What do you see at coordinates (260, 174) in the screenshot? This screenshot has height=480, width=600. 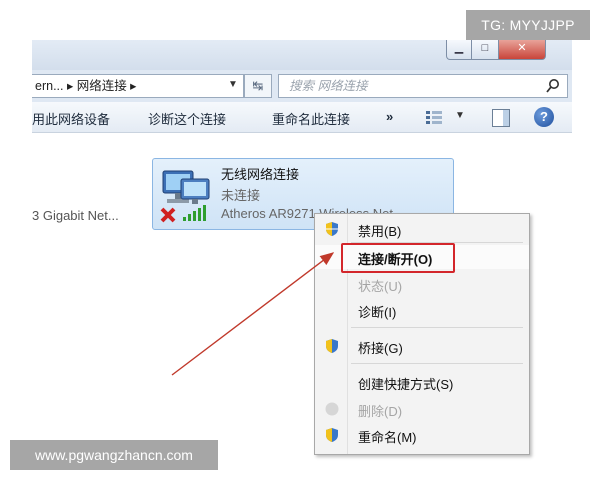 I see `wireless-connection-name: 无线网络连接` at bounding box center [260, 174].